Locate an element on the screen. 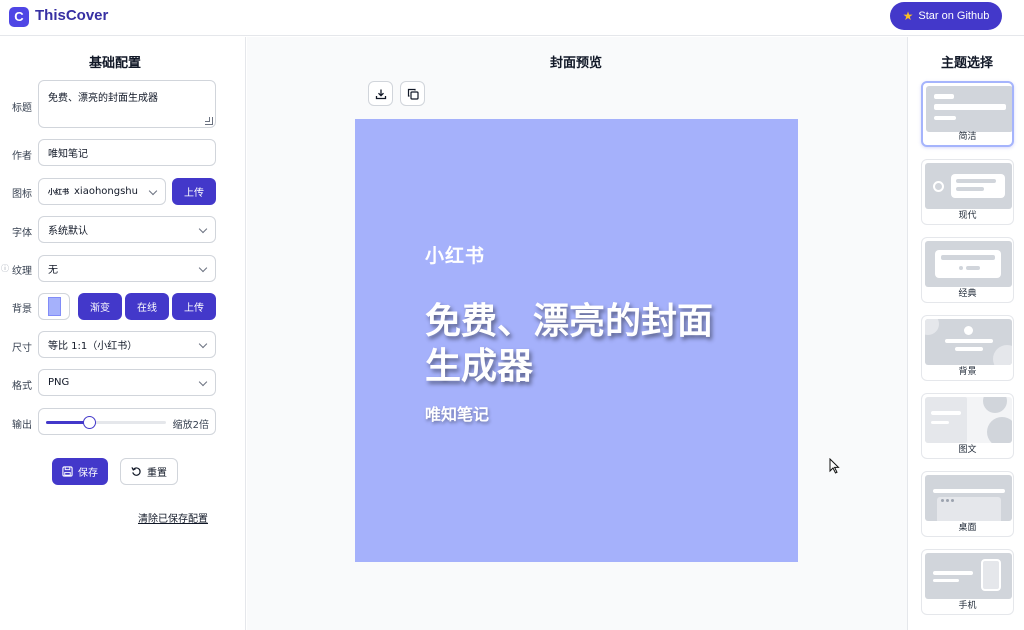  theme-phone: 手机 is located at coordinates (967, 582).